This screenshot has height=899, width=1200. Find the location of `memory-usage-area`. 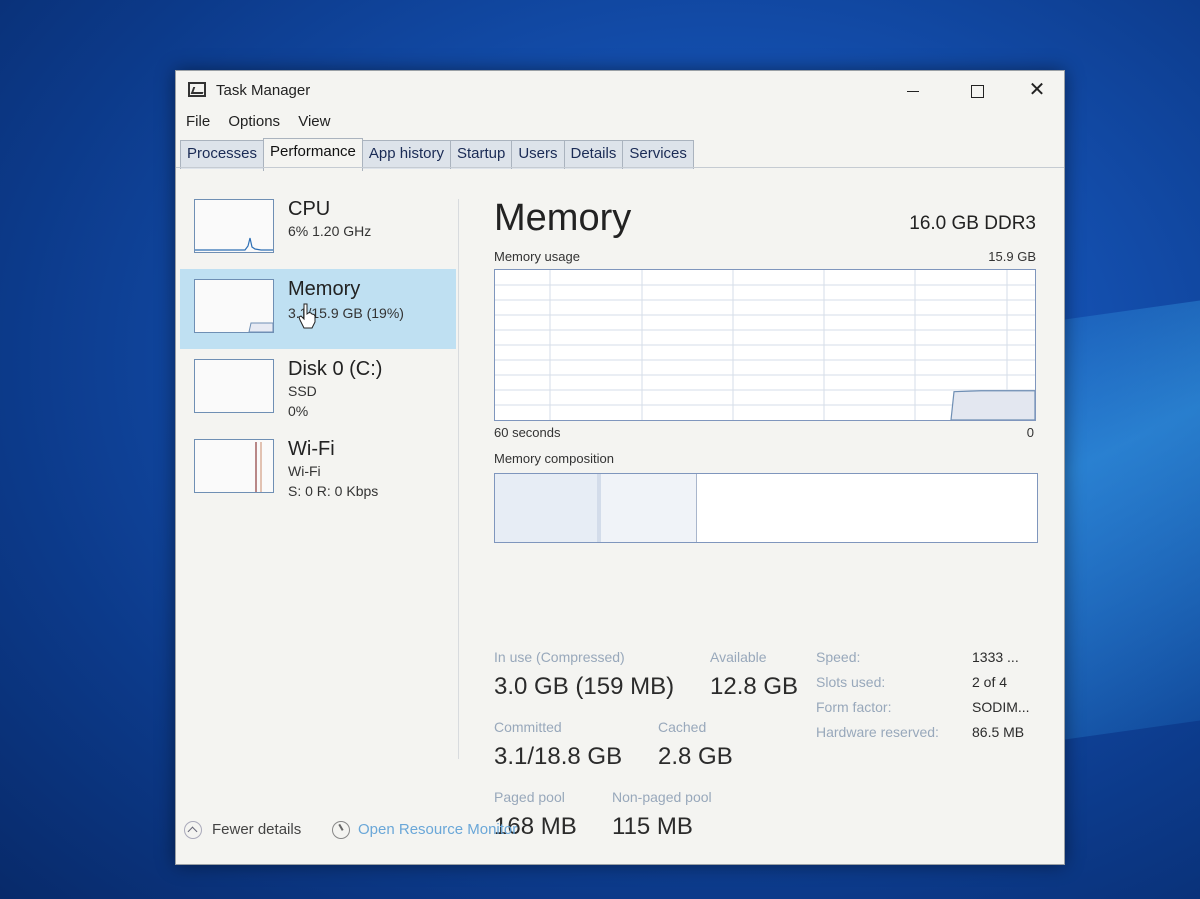

memory-usage-area is located at coordinates (993, 405).